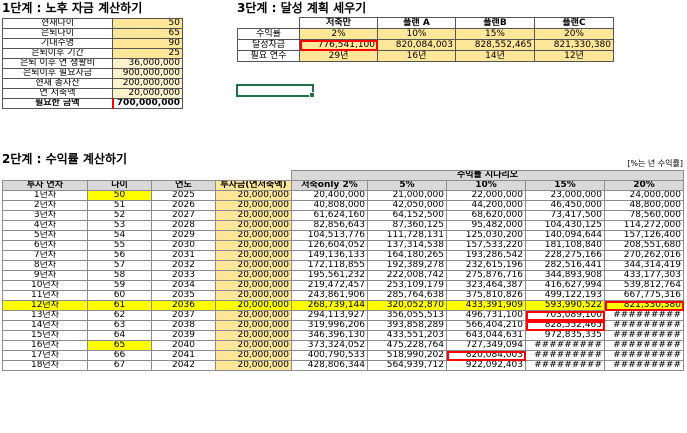  Describe the element at coordinates (45, 195) in the screenshot. I see `table-cell: 1년차` at that location.